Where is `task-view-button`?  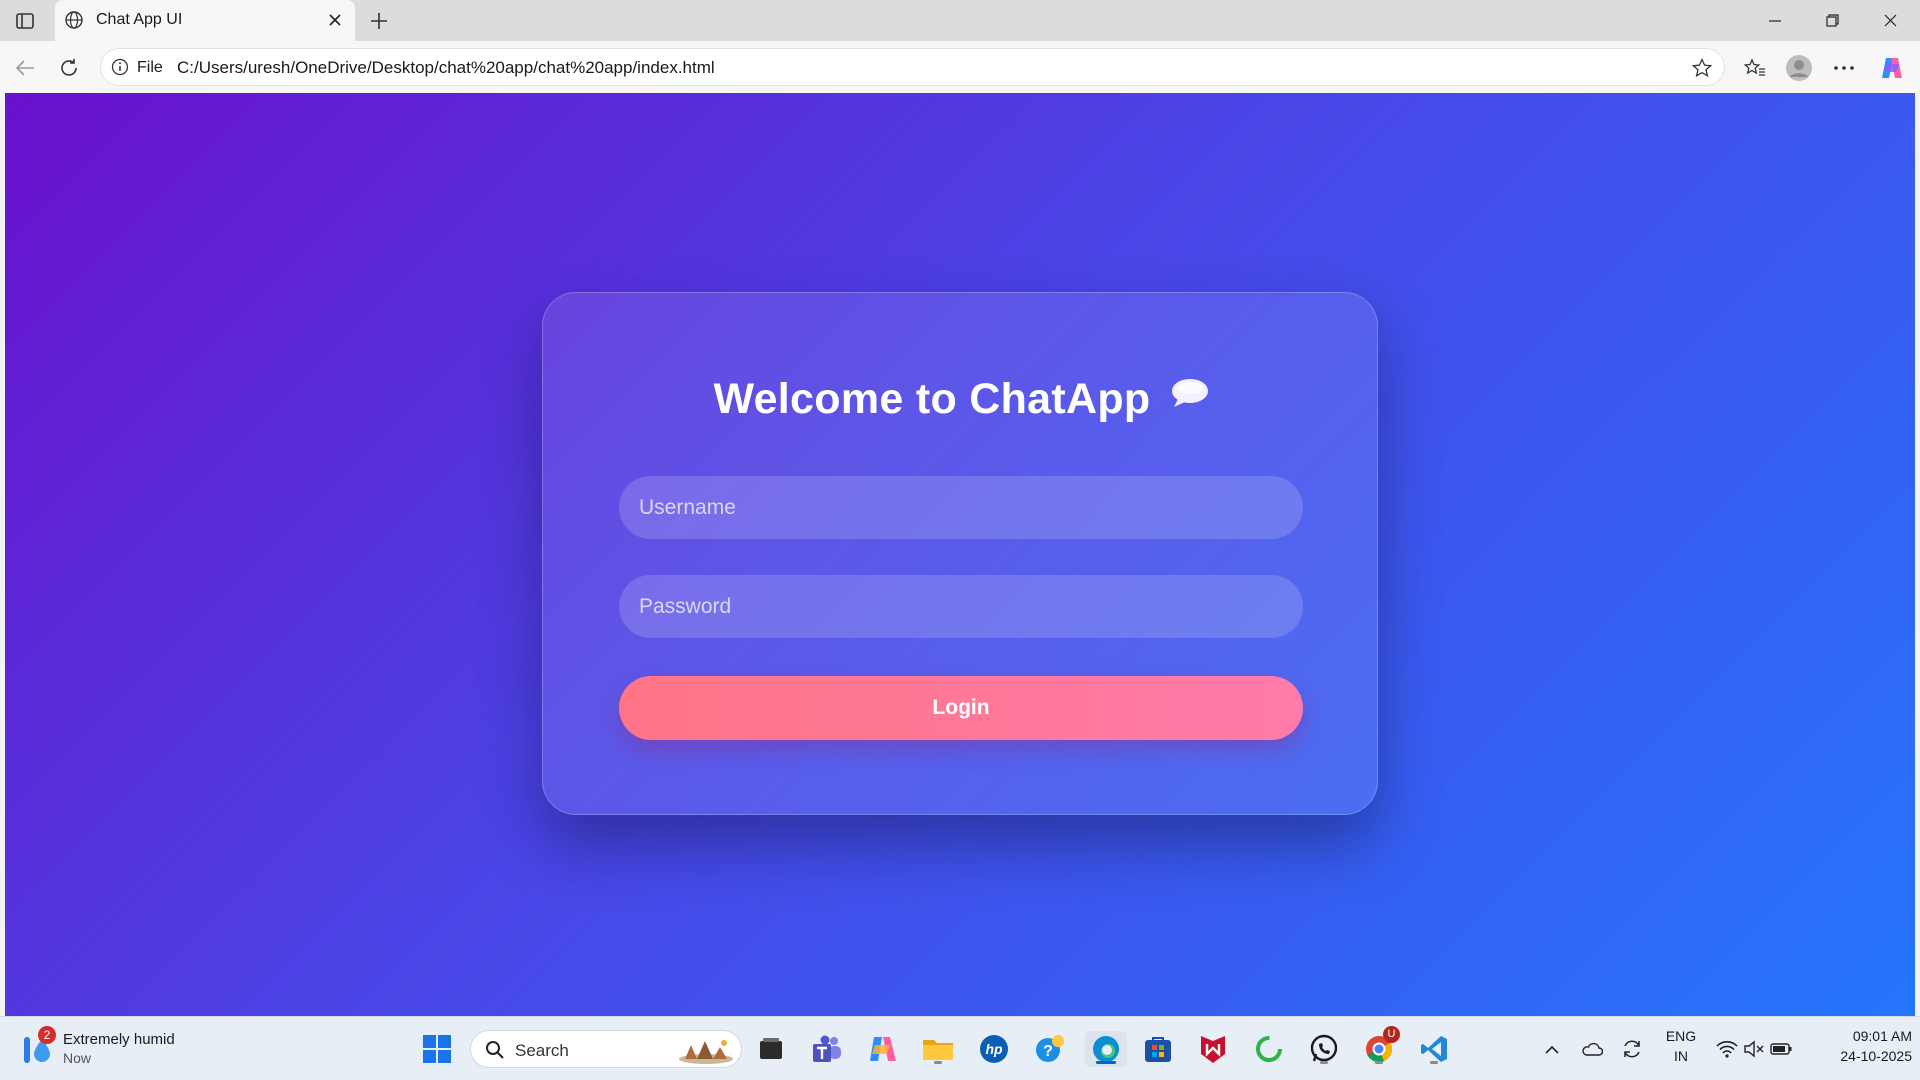 task-view-button is located at coordinates (771, 1049).